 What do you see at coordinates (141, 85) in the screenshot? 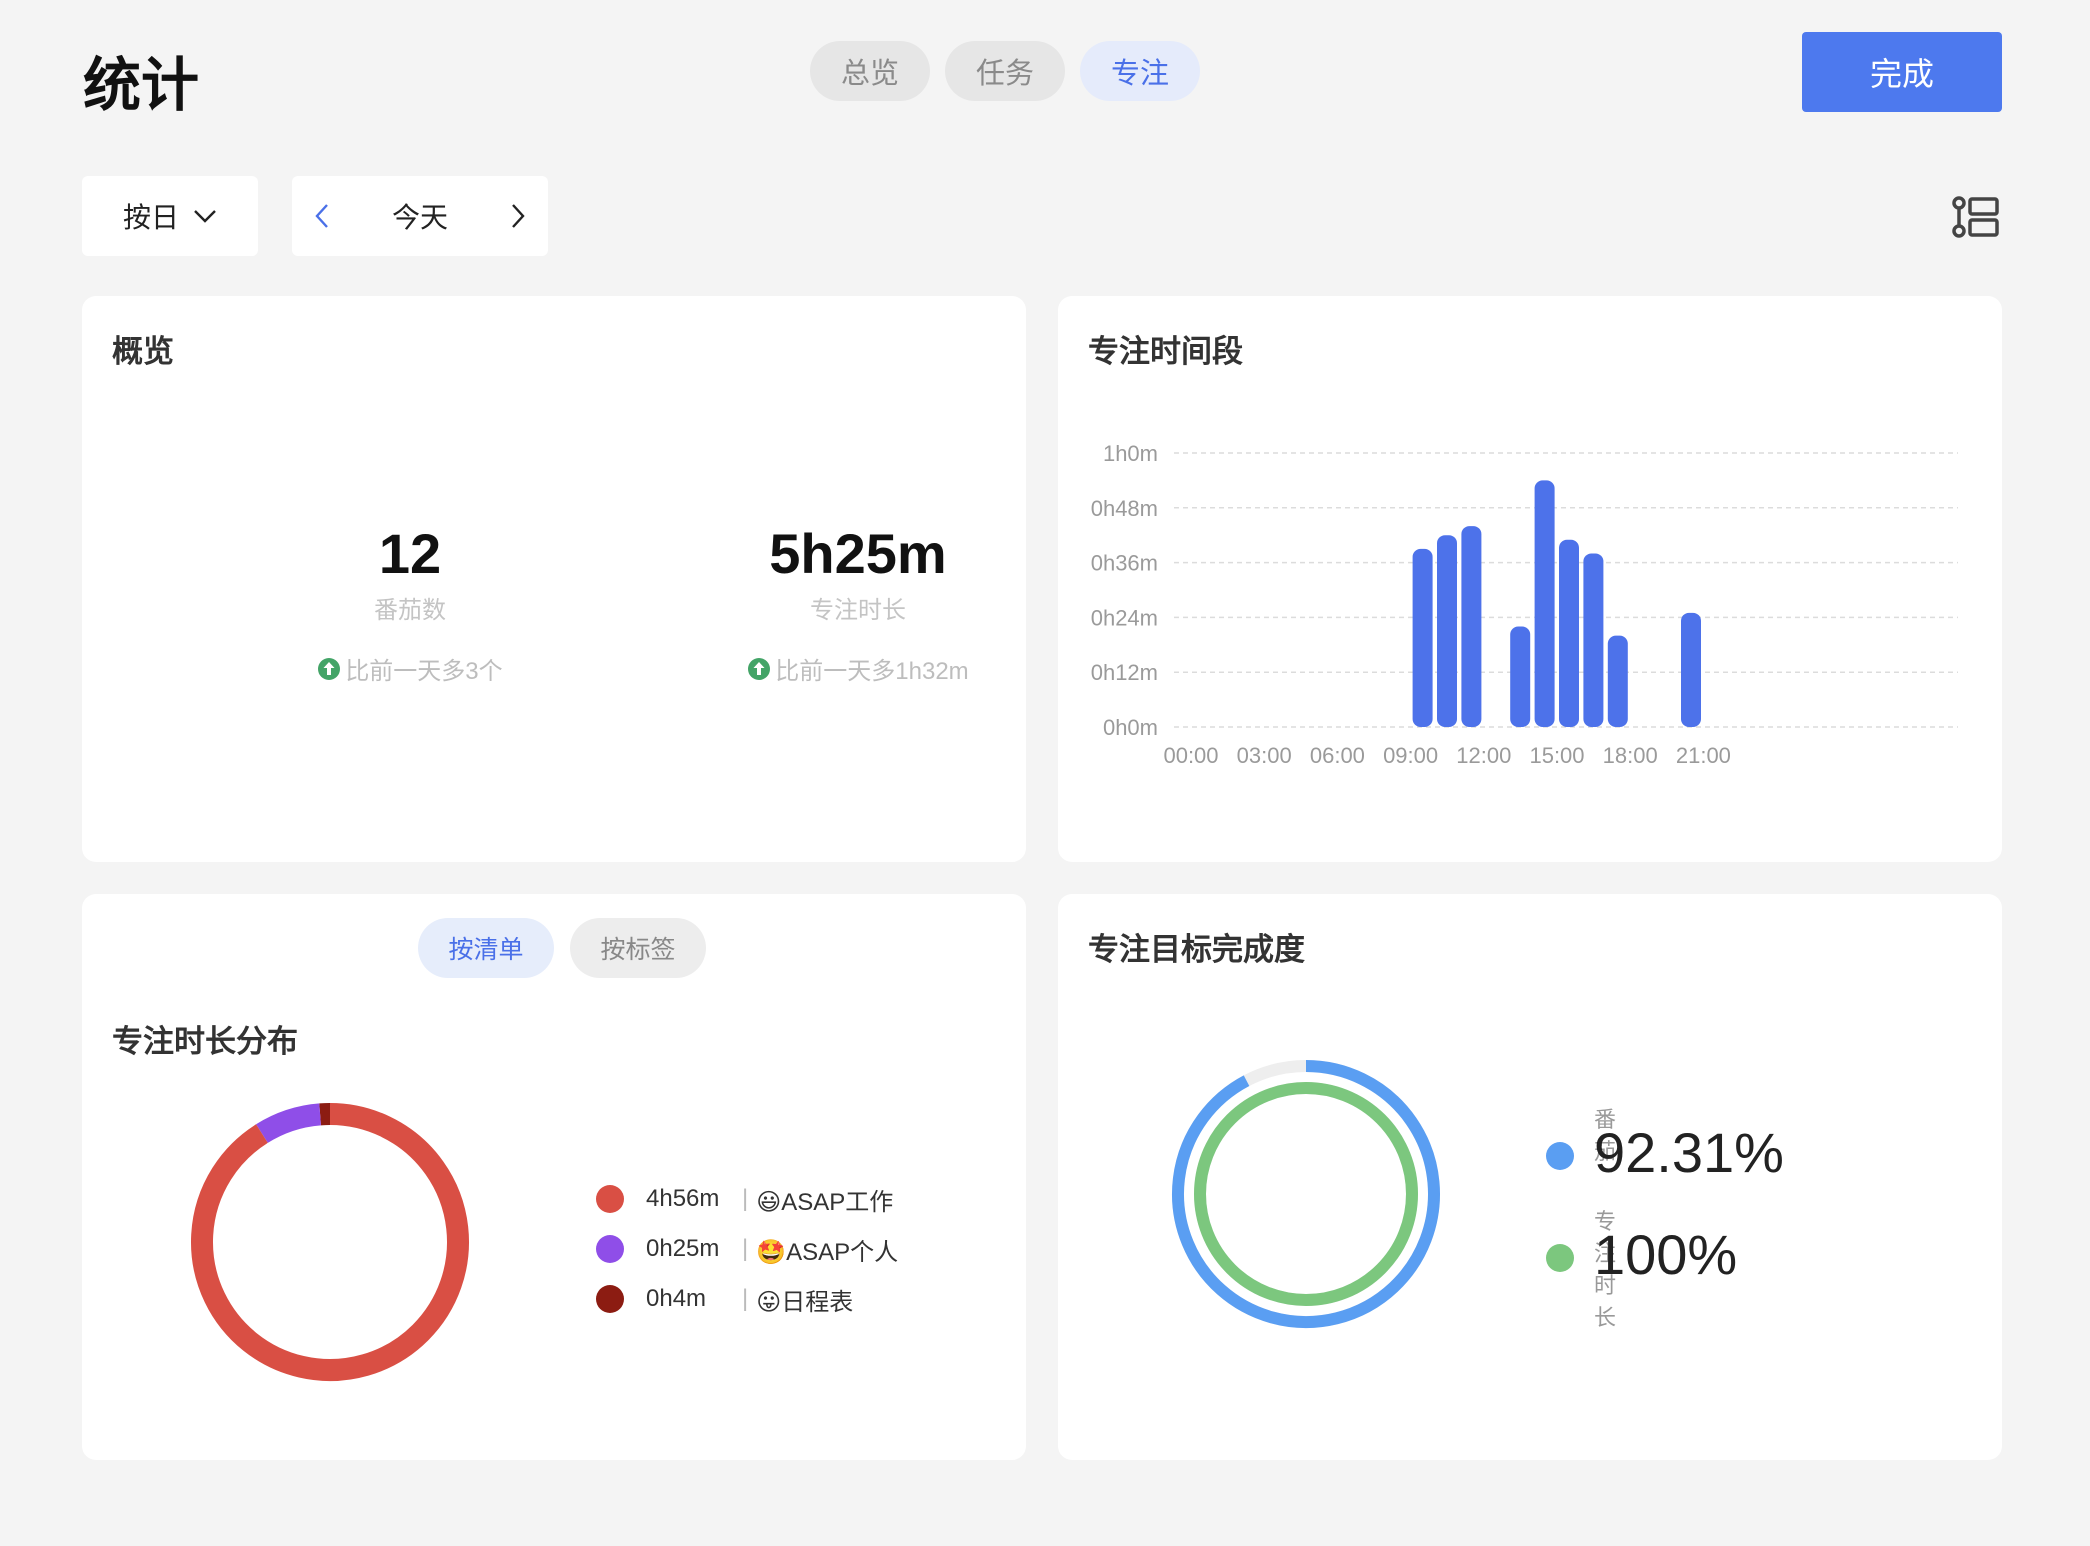
I see `page-title: 统计` at bounding box center [141, 85].